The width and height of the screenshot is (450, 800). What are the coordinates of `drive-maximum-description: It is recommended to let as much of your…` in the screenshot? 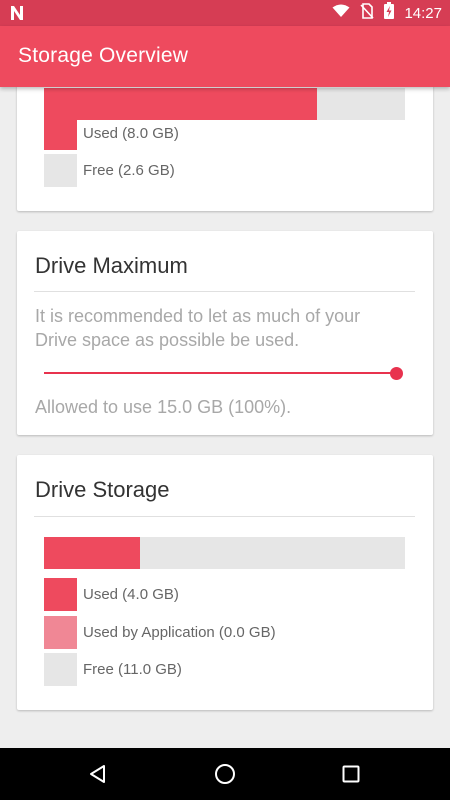 It's located at (198, 328).